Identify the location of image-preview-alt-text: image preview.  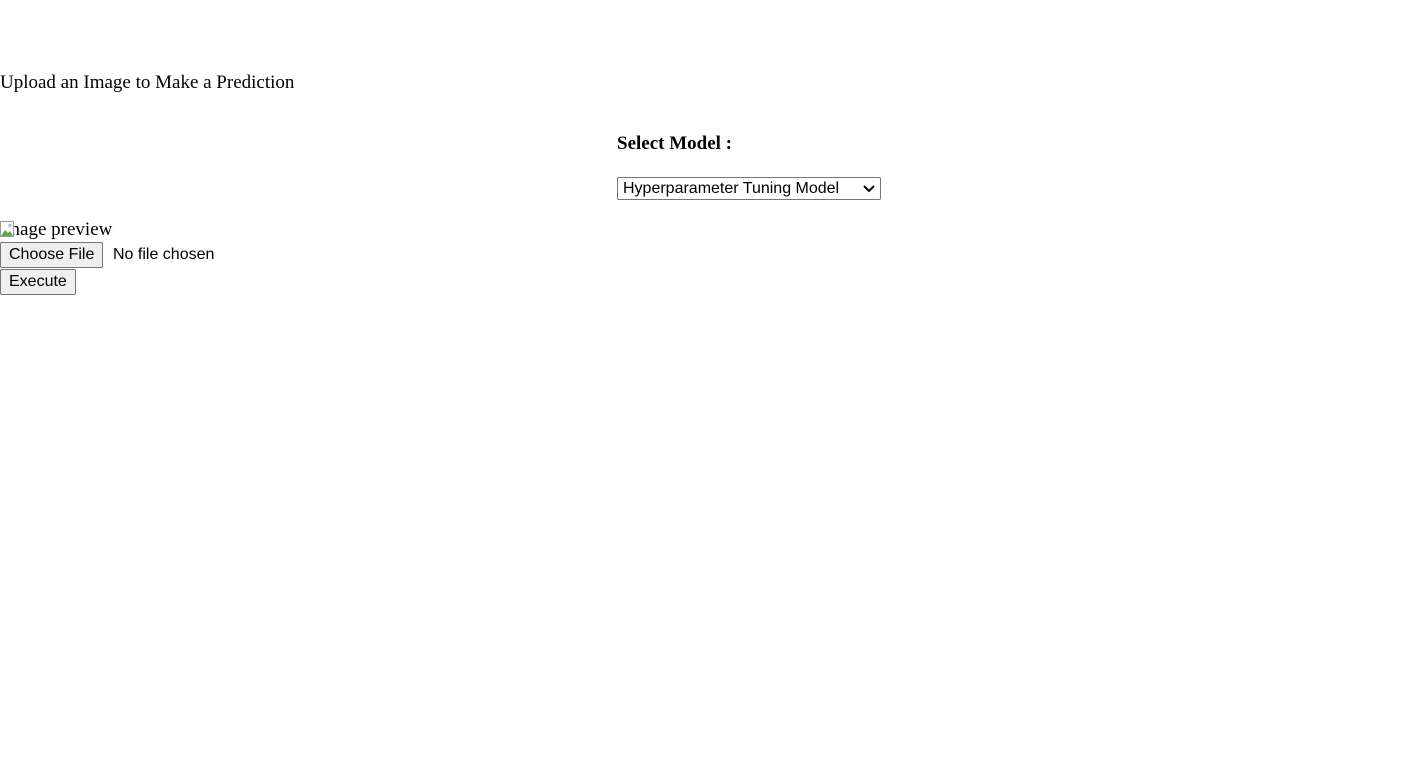
(56, 229).